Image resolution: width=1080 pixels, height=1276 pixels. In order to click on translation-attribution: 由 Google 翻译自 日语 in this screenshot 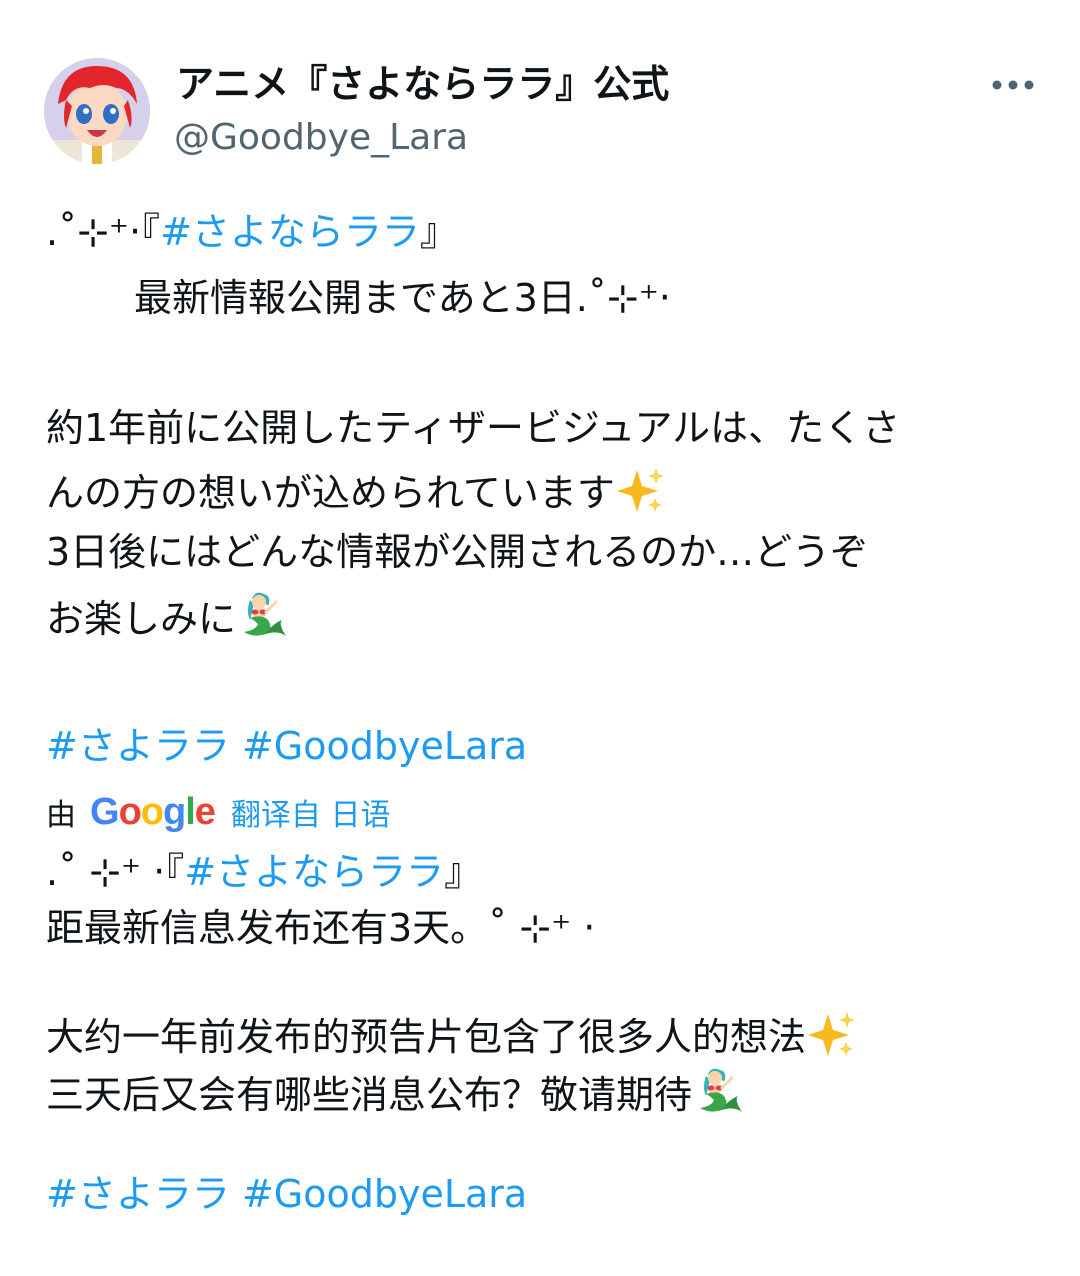, I will do `click(218, 812)`.